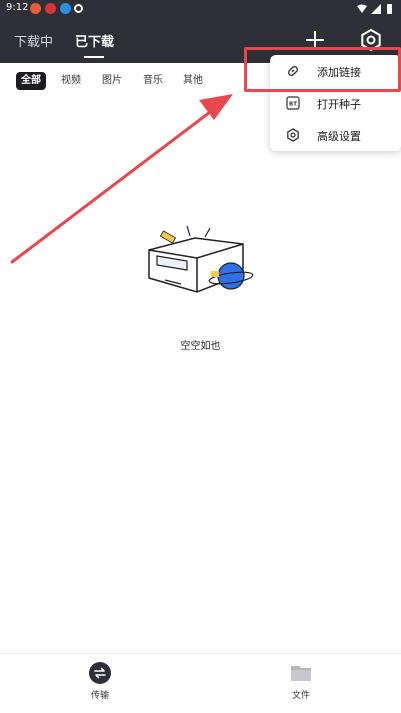 The height and width of the screenshot is (713, 401). I want to click on tab-downloaded: 已下载, so click(94, 40).